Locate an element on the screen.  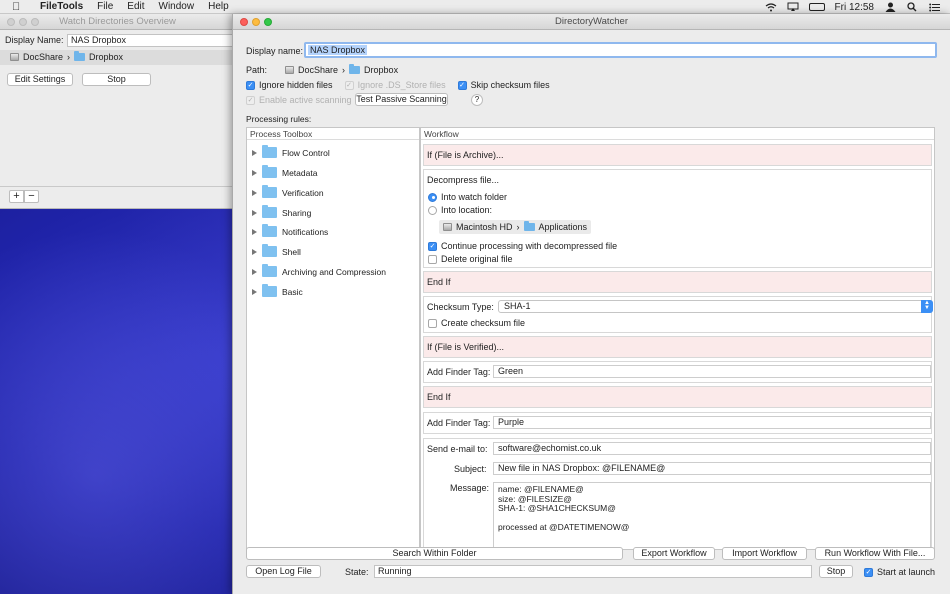
workflow-end-if-2: End If is located at coordinates (677, 397).